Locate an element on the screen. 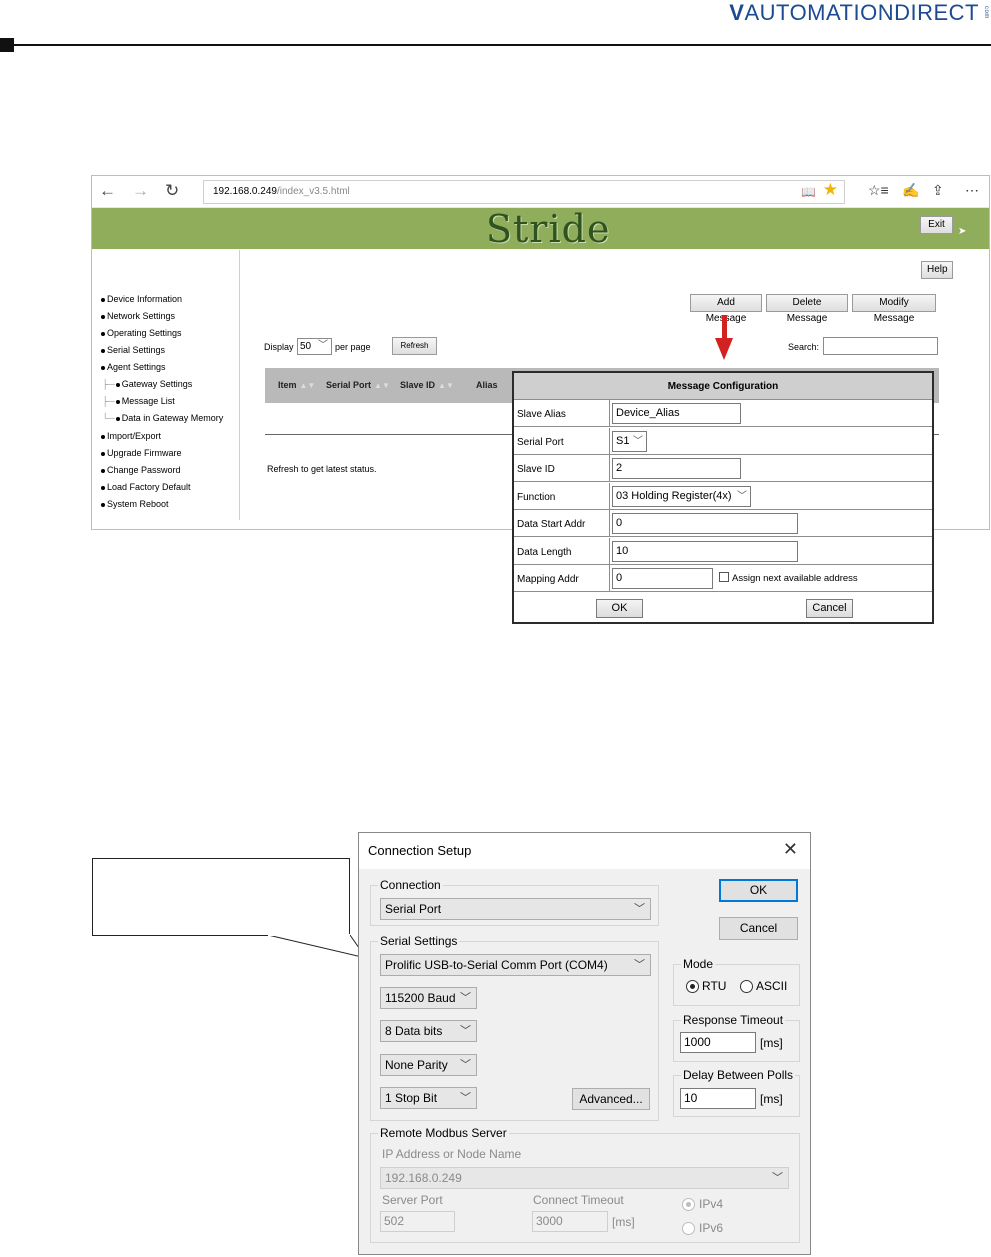  ipv4-label: IPv4 is located at coordinates (711, 1204).